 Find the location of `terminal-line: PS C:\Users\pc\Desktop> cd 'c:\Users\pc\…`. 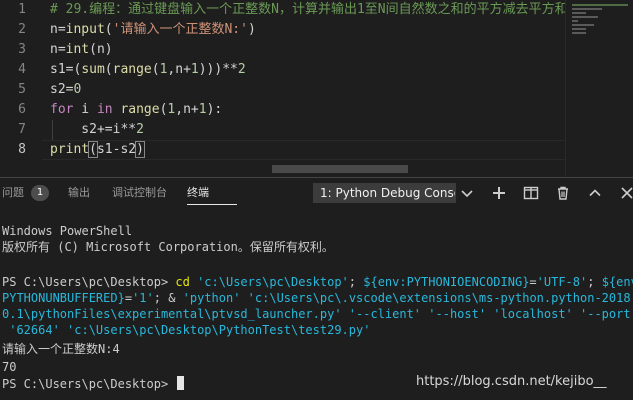

terminal-line: PS C:\Users\pc\Desktop> cd 'c:\Users\pc\… is located at coordinates (317, 282).